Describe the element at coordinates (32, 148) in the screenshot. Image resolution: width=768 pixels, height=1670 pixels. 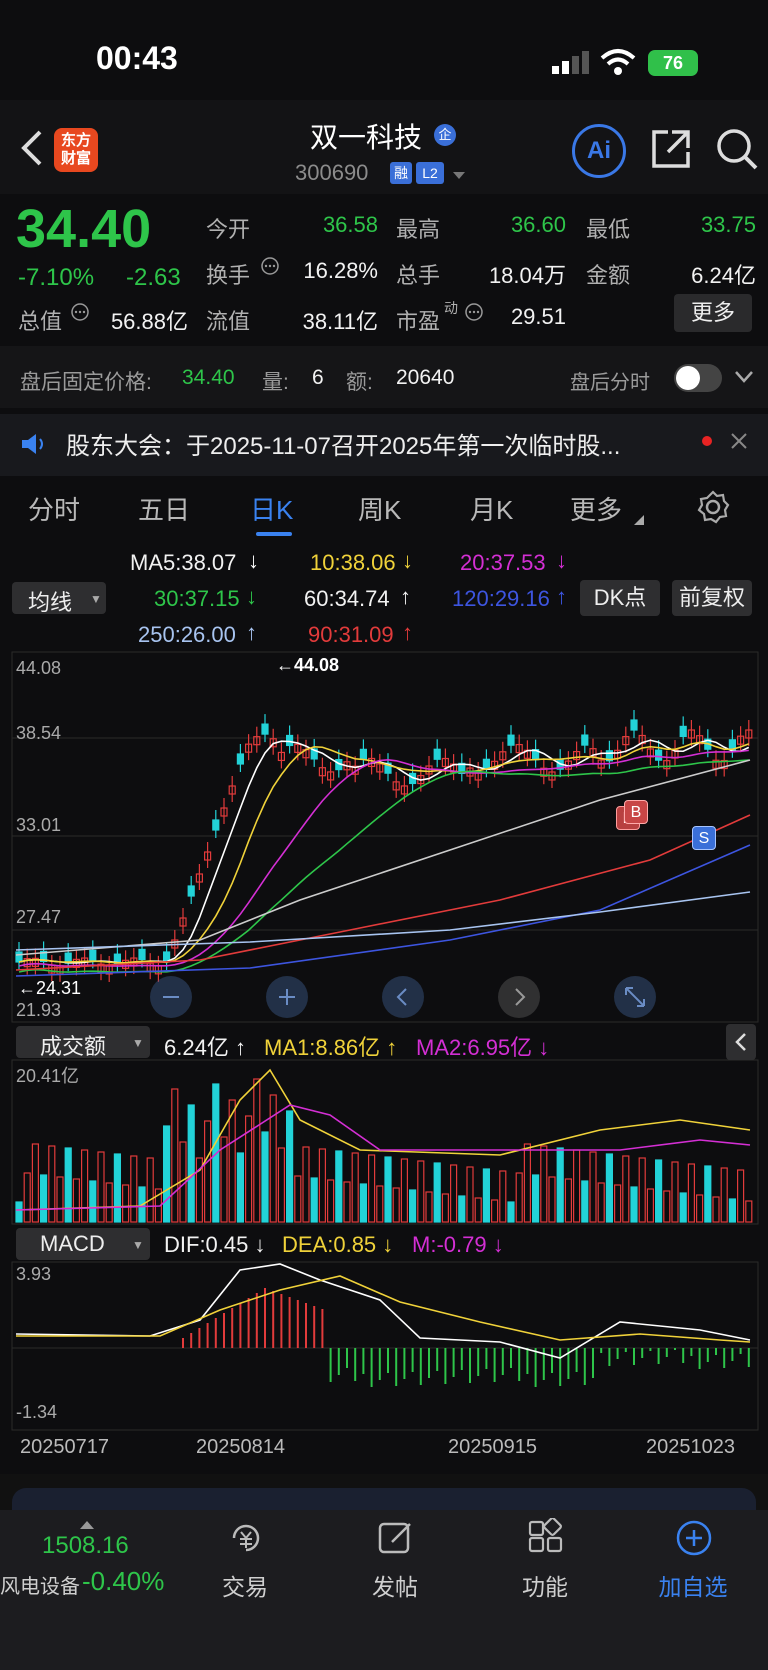
I see `back-icon` at that location.